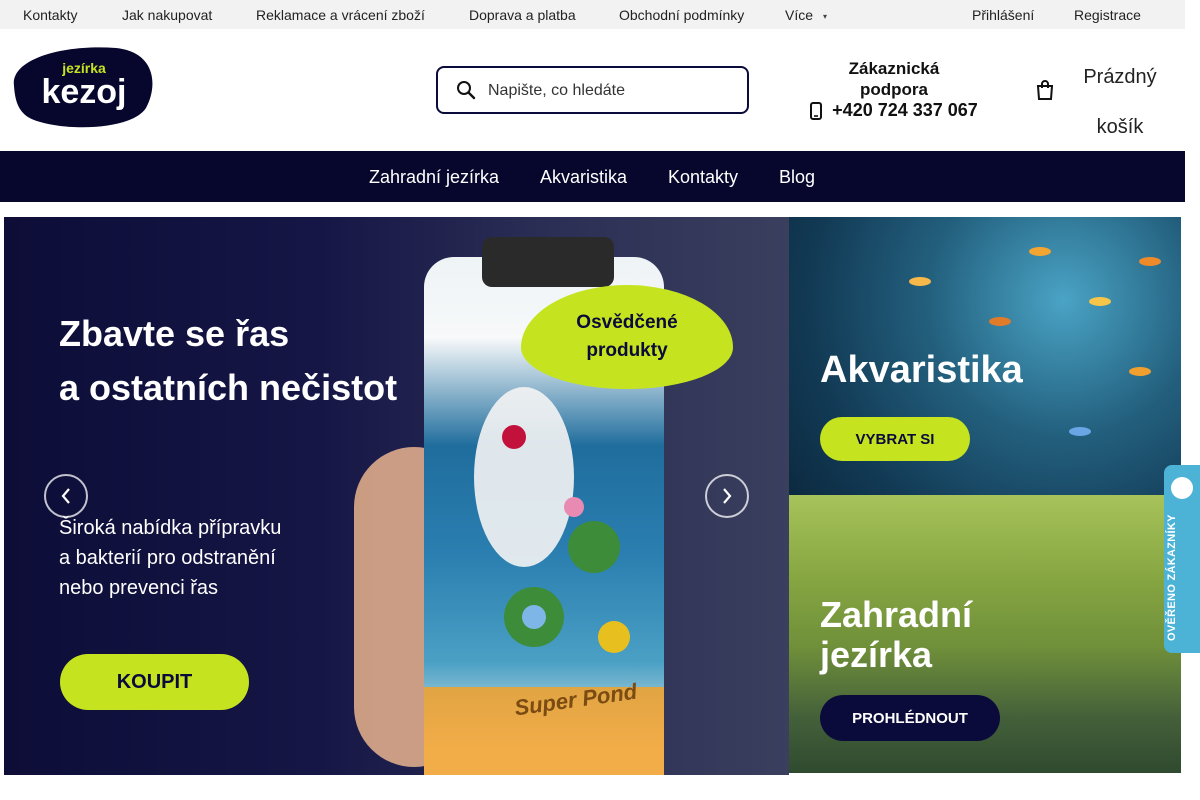  What do you see at coordinates (583, 177) in the screenshot?
I see `nav-item-aquaristics: Akvaristika` at bounding box center [583, 177].